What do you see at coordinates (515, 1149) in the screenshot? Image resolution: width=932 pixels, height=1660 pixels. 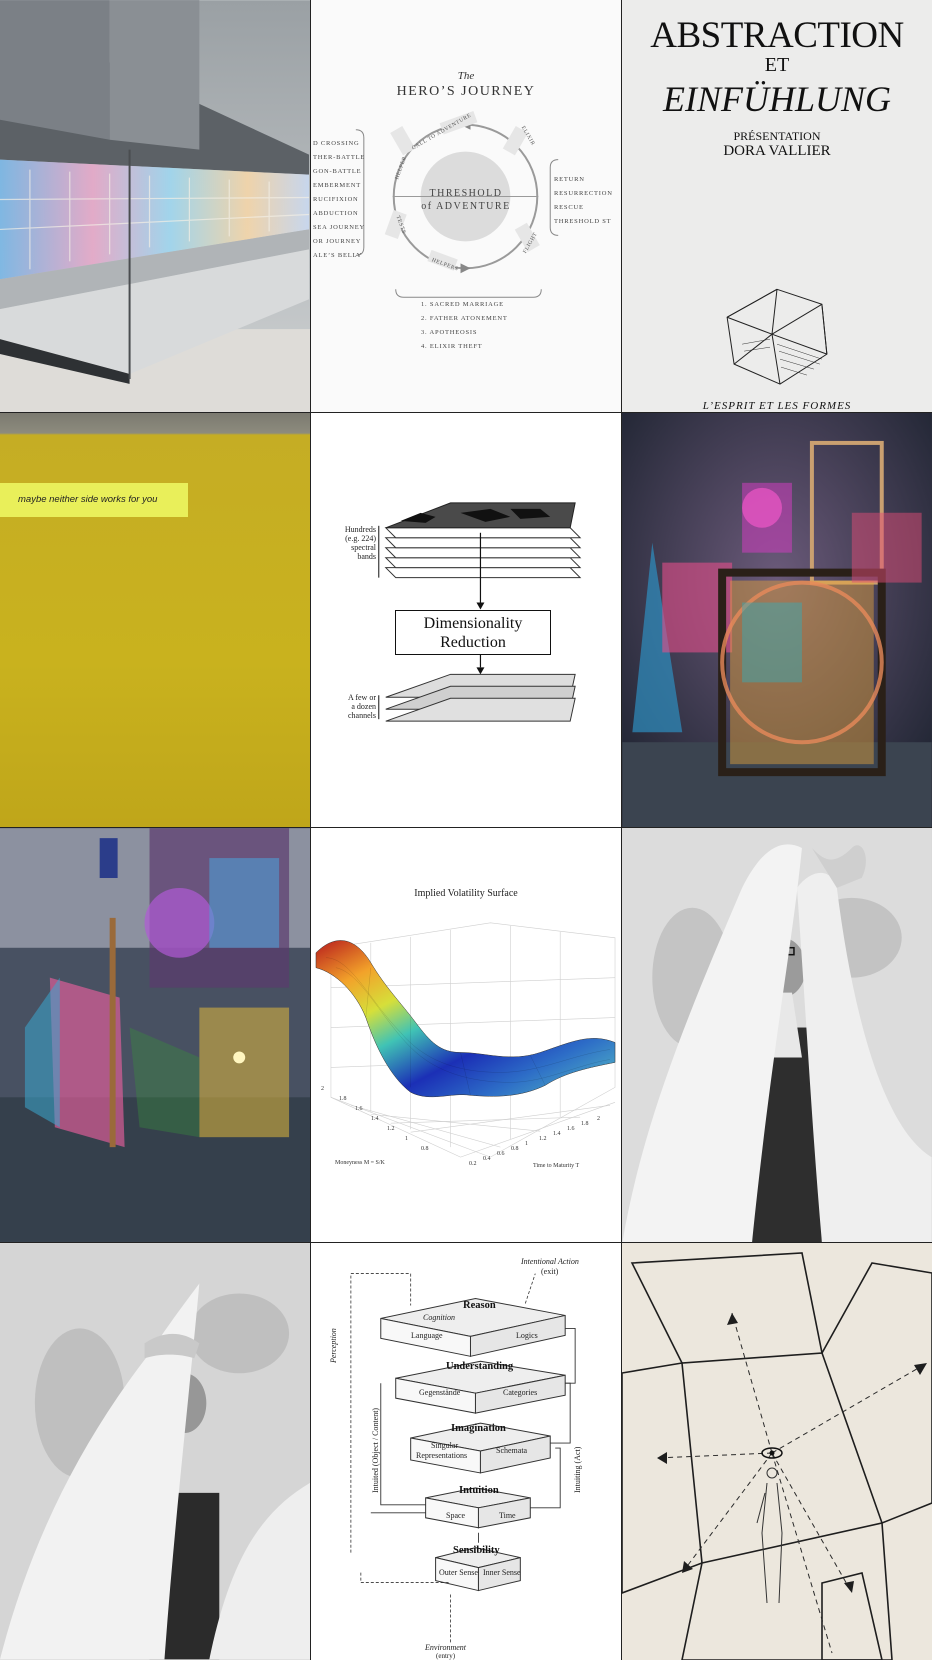 I see `maturity-tick: 0.8` at bounding box center [515, 1149].